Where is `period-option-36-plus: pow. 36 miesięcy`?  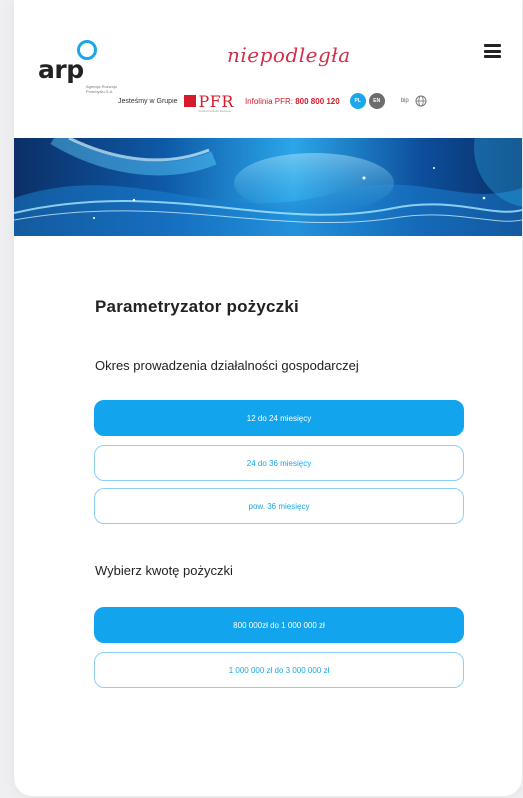
period-option-36-plus: pow. 36 miesięcy is located at coordinates (279, 506).